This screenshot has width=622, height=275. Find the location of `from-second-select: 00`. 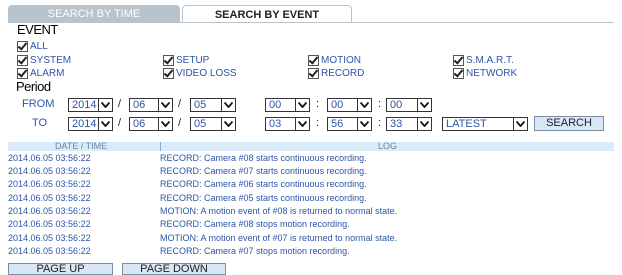

from-second-select: 00 is located at coordinates (409, 105).